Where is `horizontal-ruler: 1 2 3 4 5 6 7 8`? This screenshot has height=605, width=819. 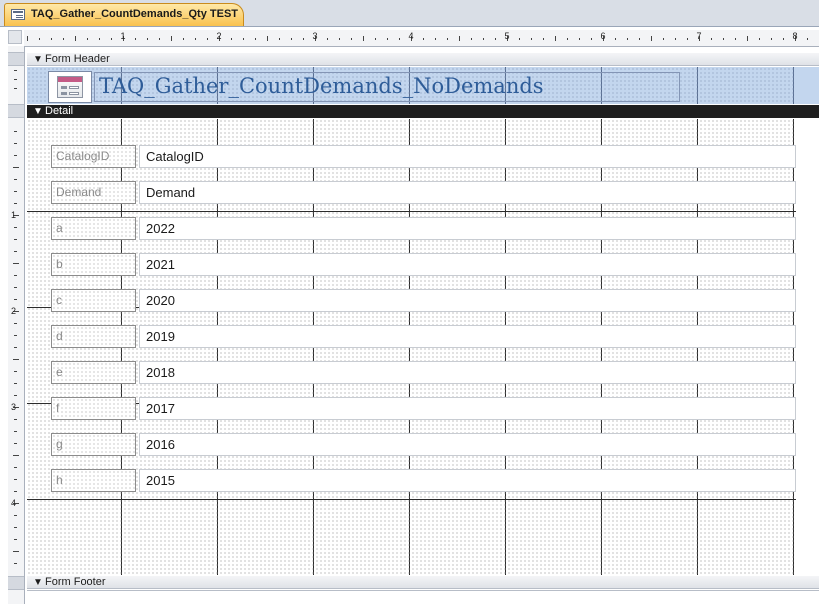 horizontal-ruler: 1 2 3 4 5 6 7 8 is located at coordinates (421, 38).